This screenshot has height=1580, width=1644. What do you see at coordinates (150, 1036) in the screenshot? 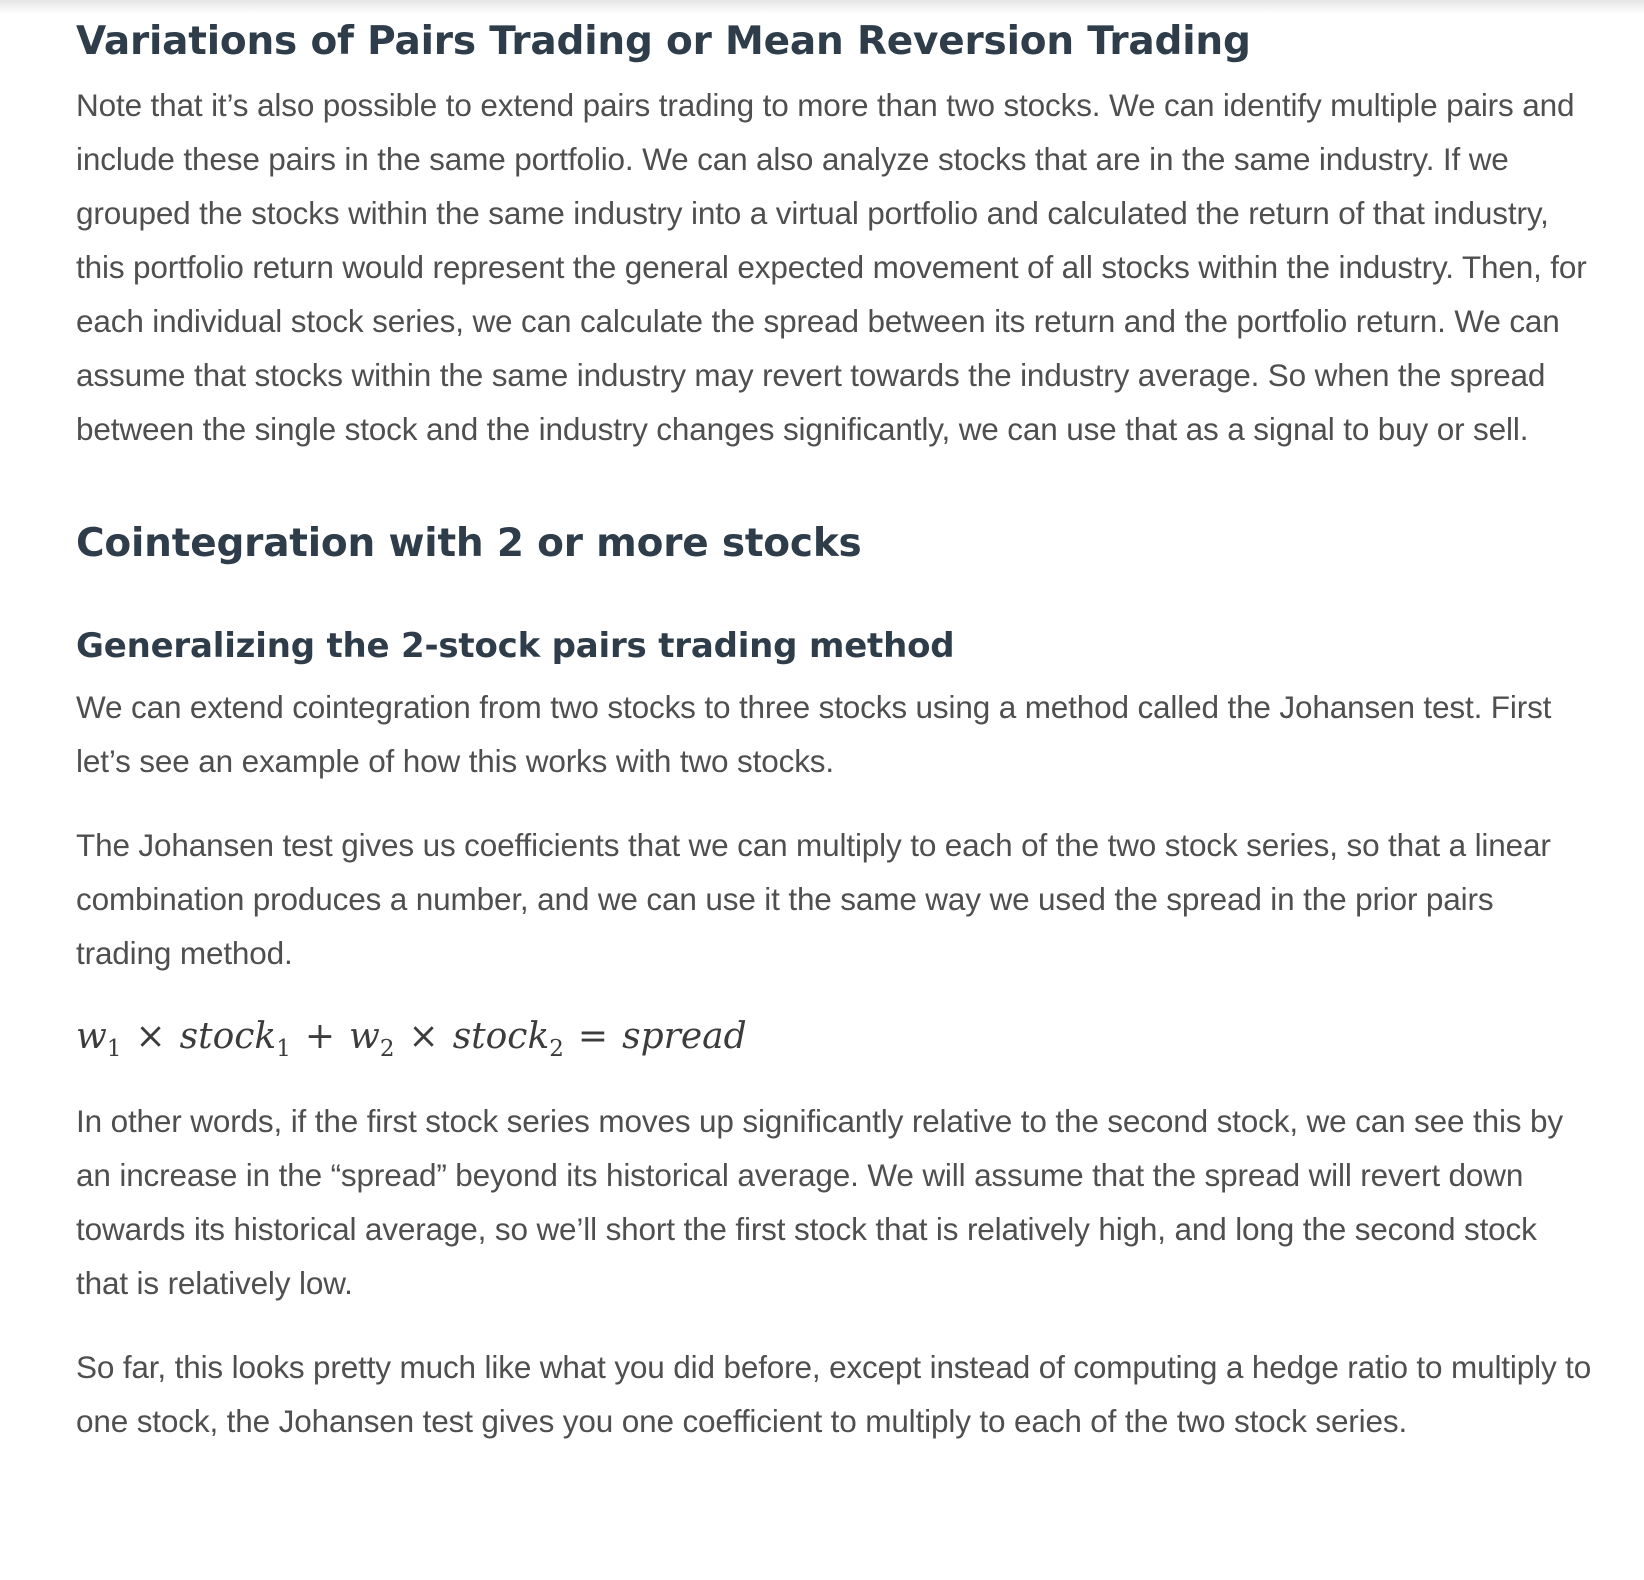
I see `formula-times-1: ×` at bounding box center [150, 1036].